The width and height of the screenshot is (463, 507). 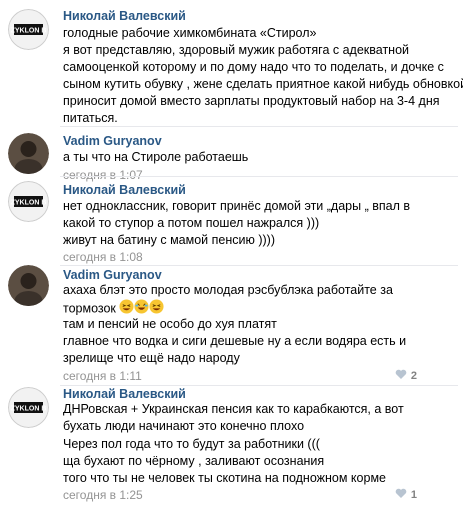 I want to click on comment-text-line: зрелище что ещё надо народу, so click(x=151, y=358).